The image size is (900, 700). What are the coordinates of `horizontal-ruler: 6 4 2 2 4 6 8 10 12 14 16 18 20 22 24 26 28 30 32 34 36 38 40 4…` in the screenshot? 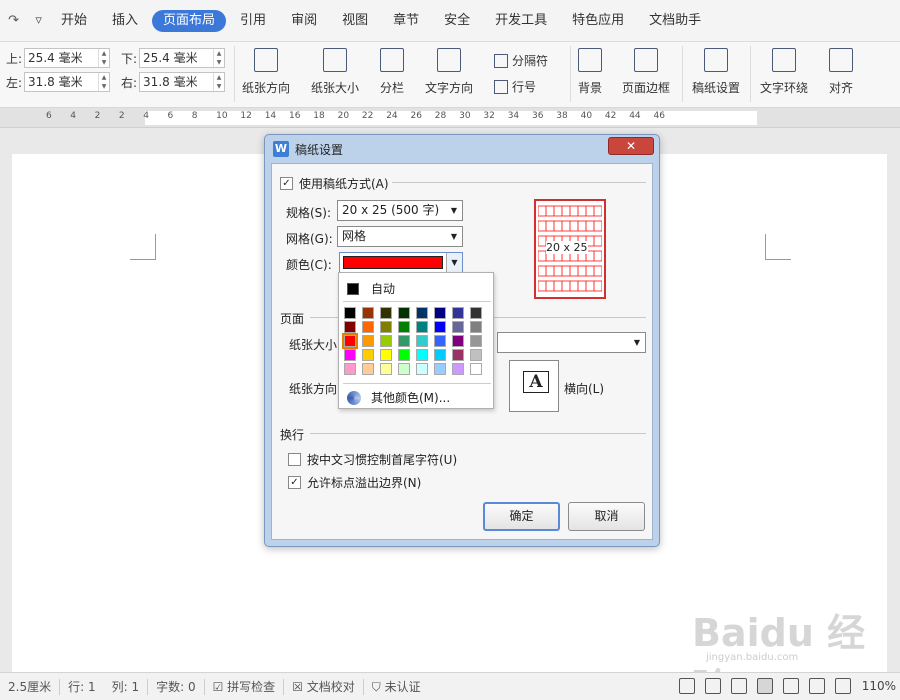 It's located at (450, 118).